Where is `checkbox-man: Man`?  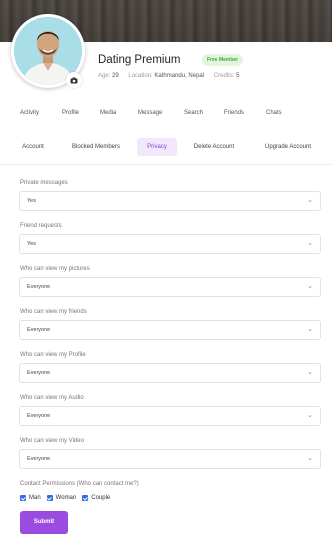 checkbox-man: Man is located at coordinates (30, 498).